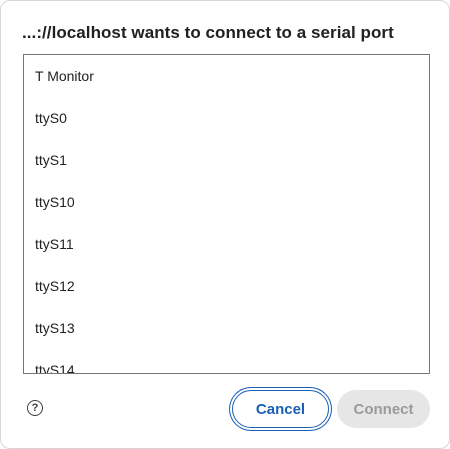 Image resolution: width=450 pixels, height=449 pixels. What do you see at coordinates (280, 409) in the screenshot?
I see `cancel-button: Cancel` at bounding box center [280, 409].